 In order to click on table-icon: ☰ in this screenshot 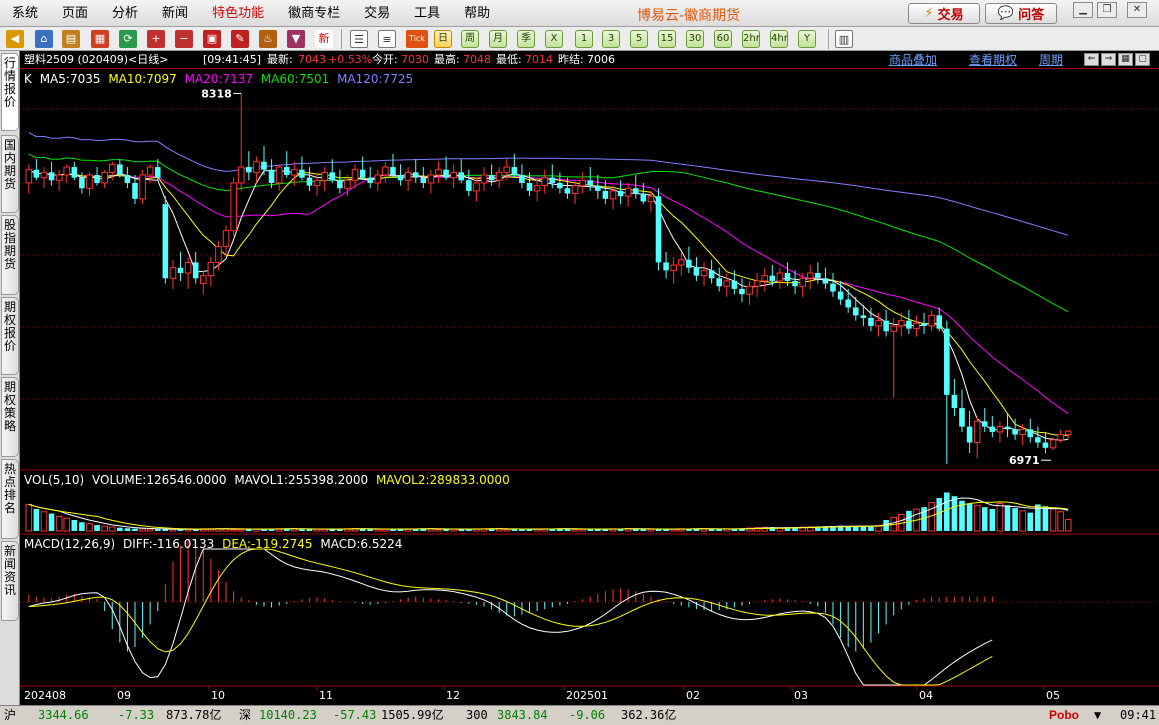, I will do `click(359, 39)`.